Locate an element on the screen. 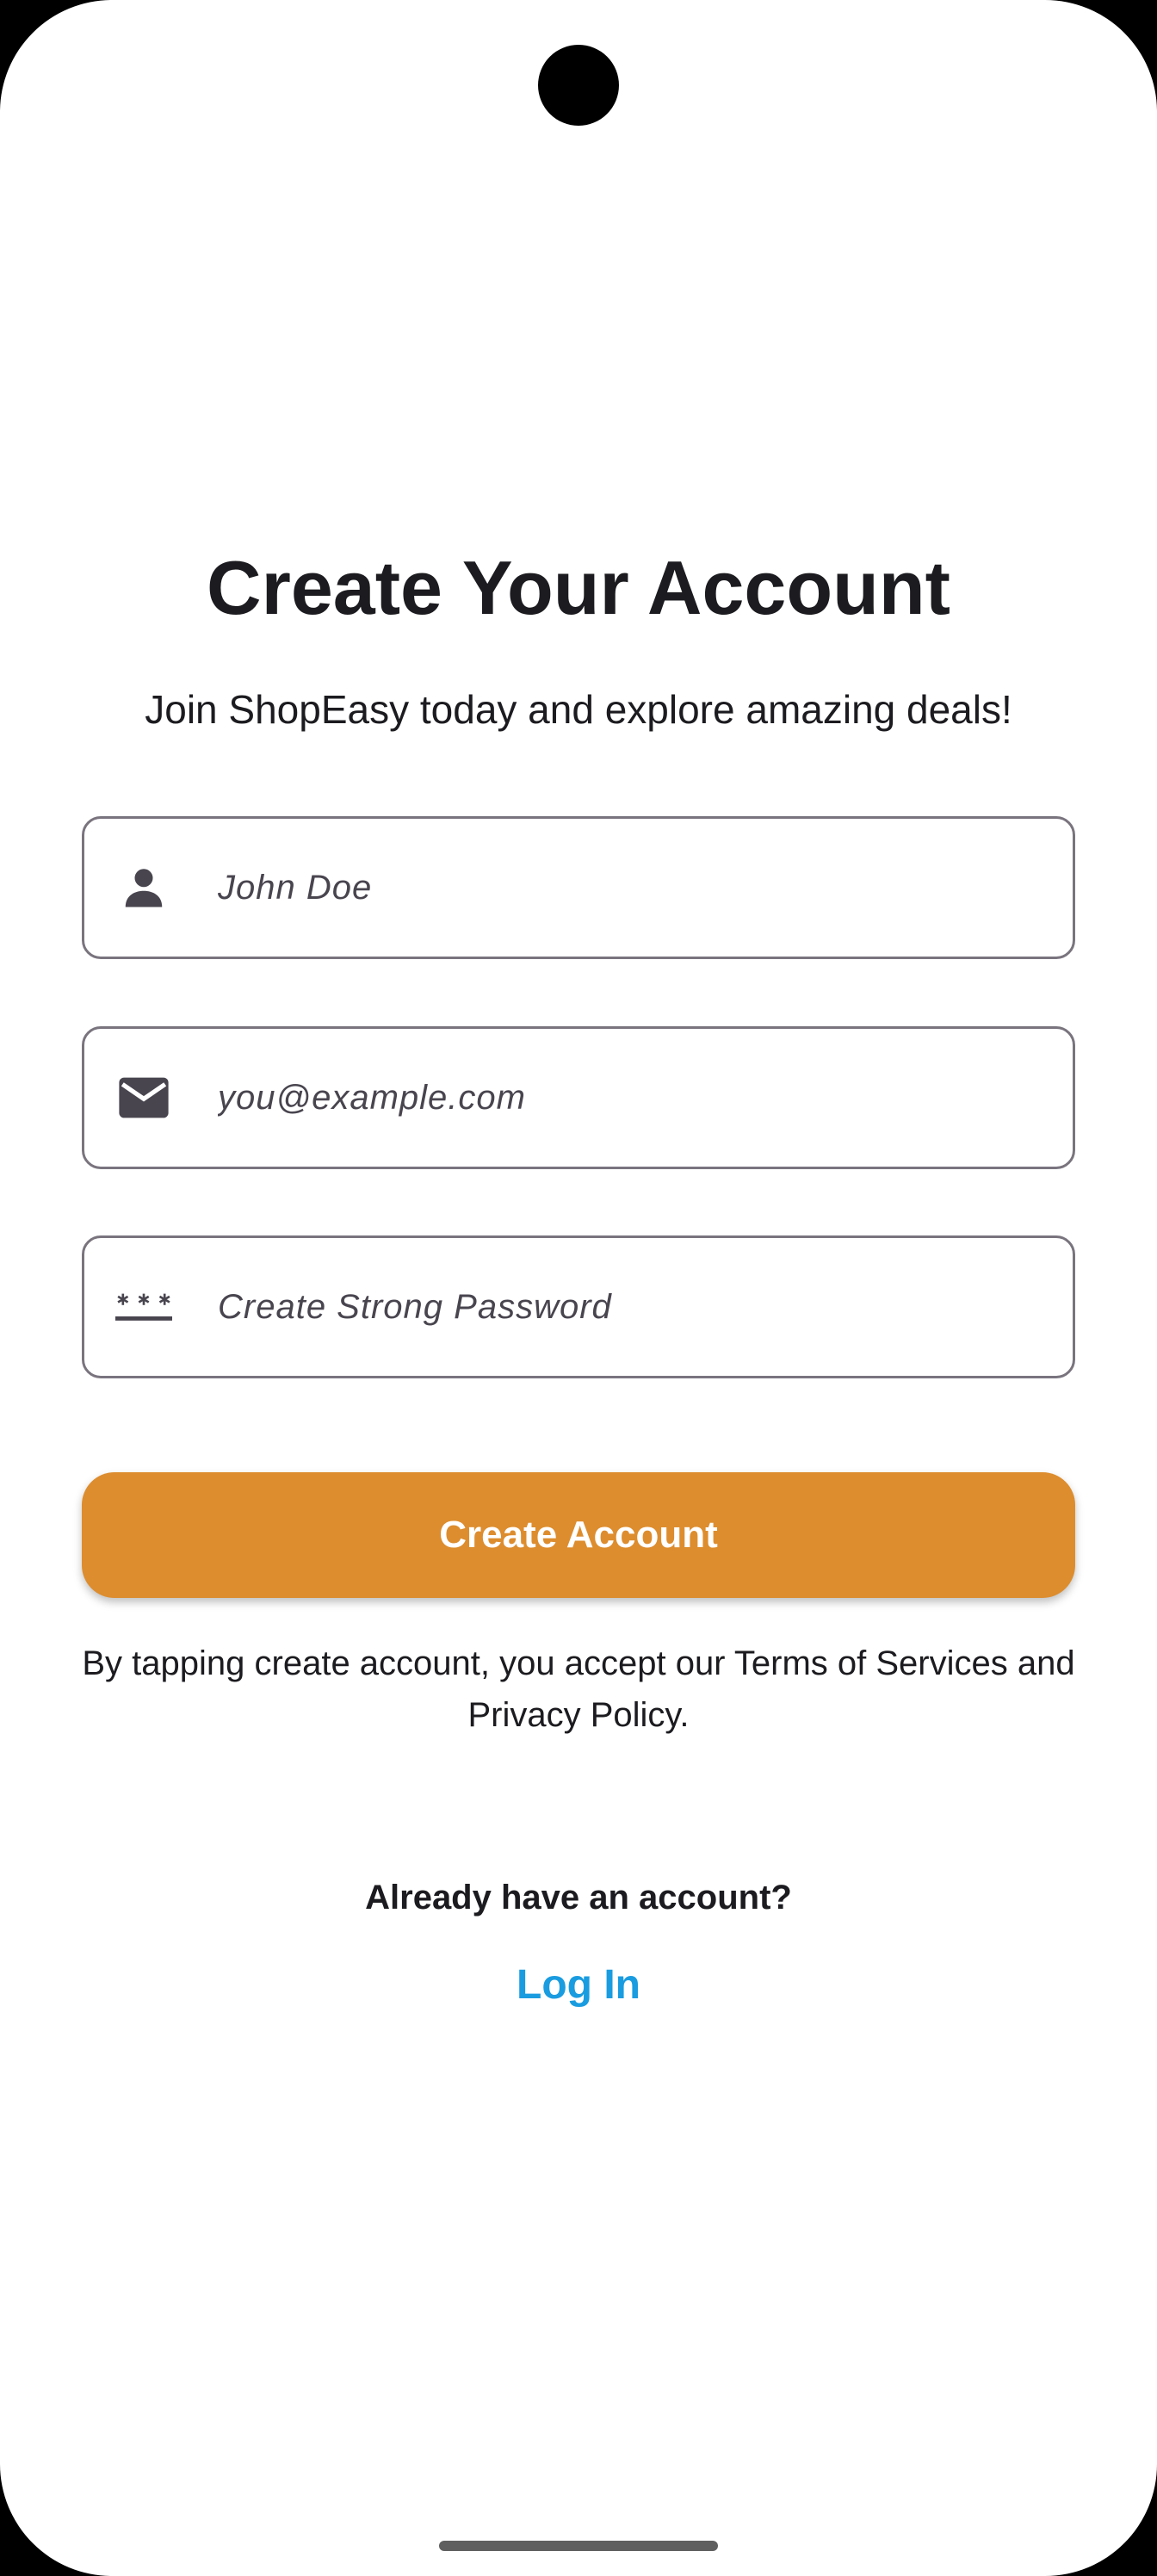  email-input is located at coordinates (632, 1098).